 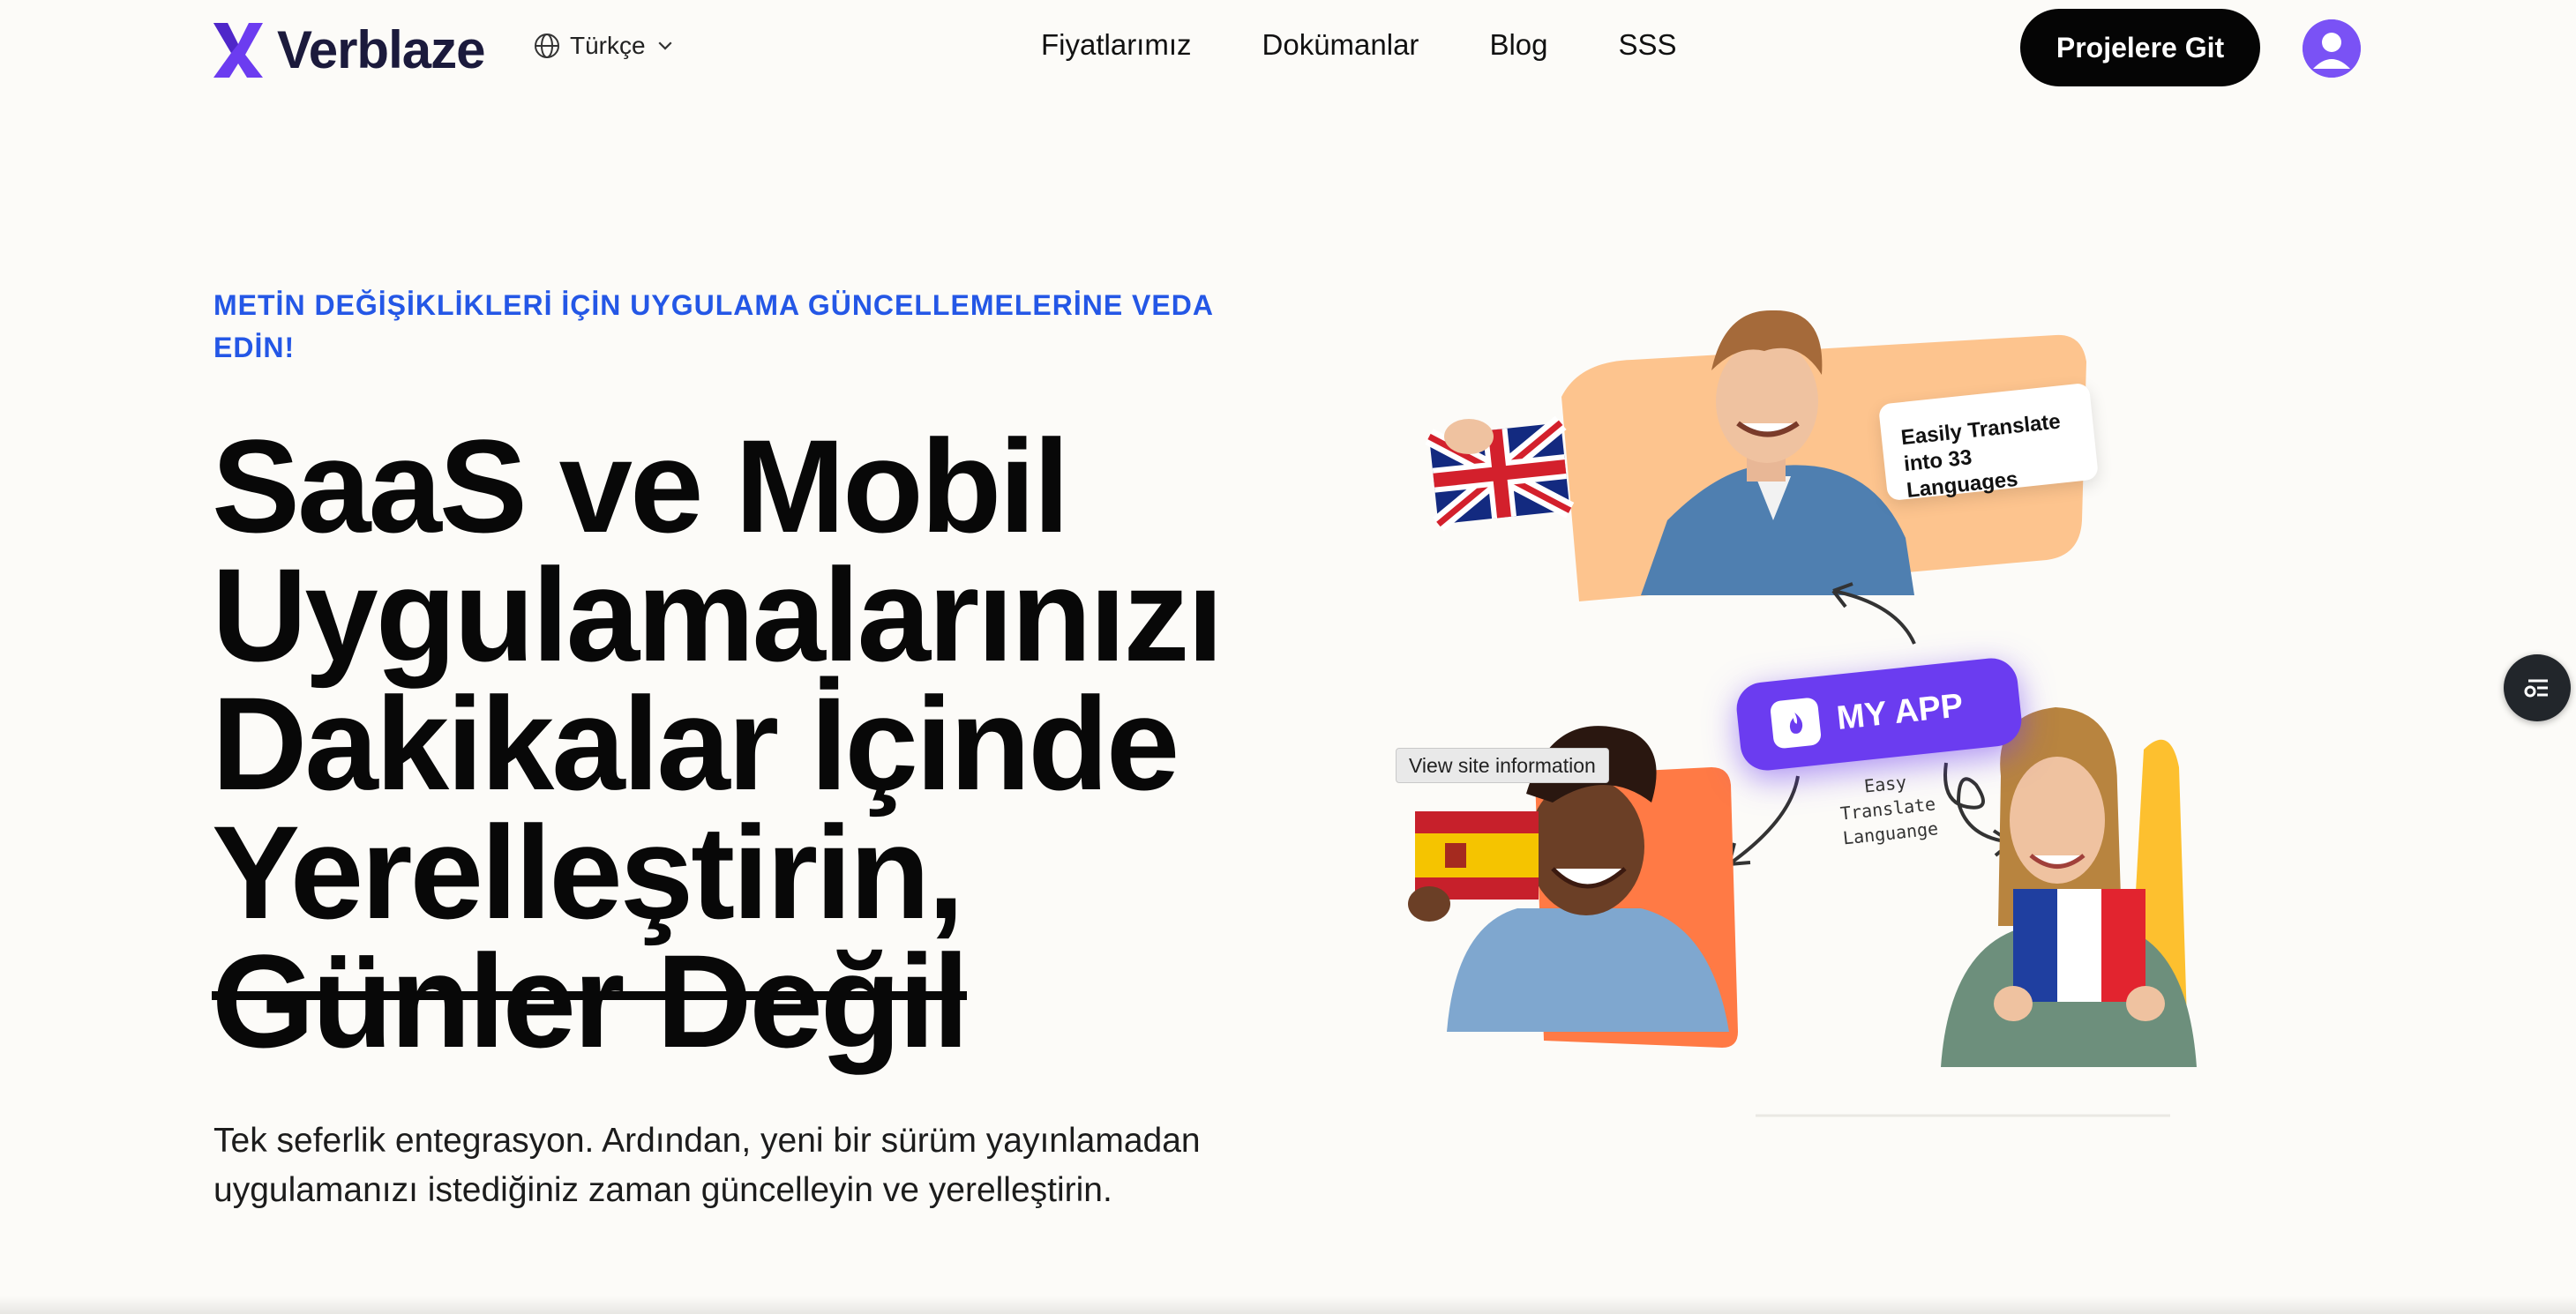 I want to click on my-app-label: MY APP, so click(x=1900, y=711).